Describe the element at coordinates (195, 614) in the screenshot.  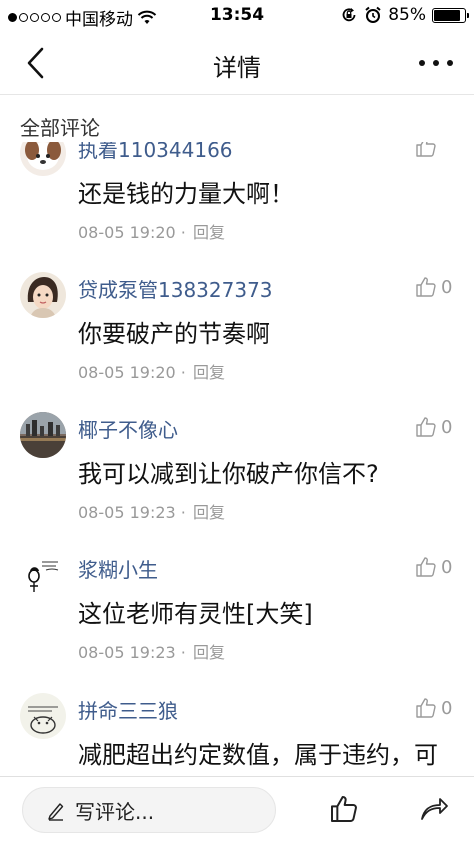
I see `comment-text: 这位老师有灵性[大笑]` at that location.